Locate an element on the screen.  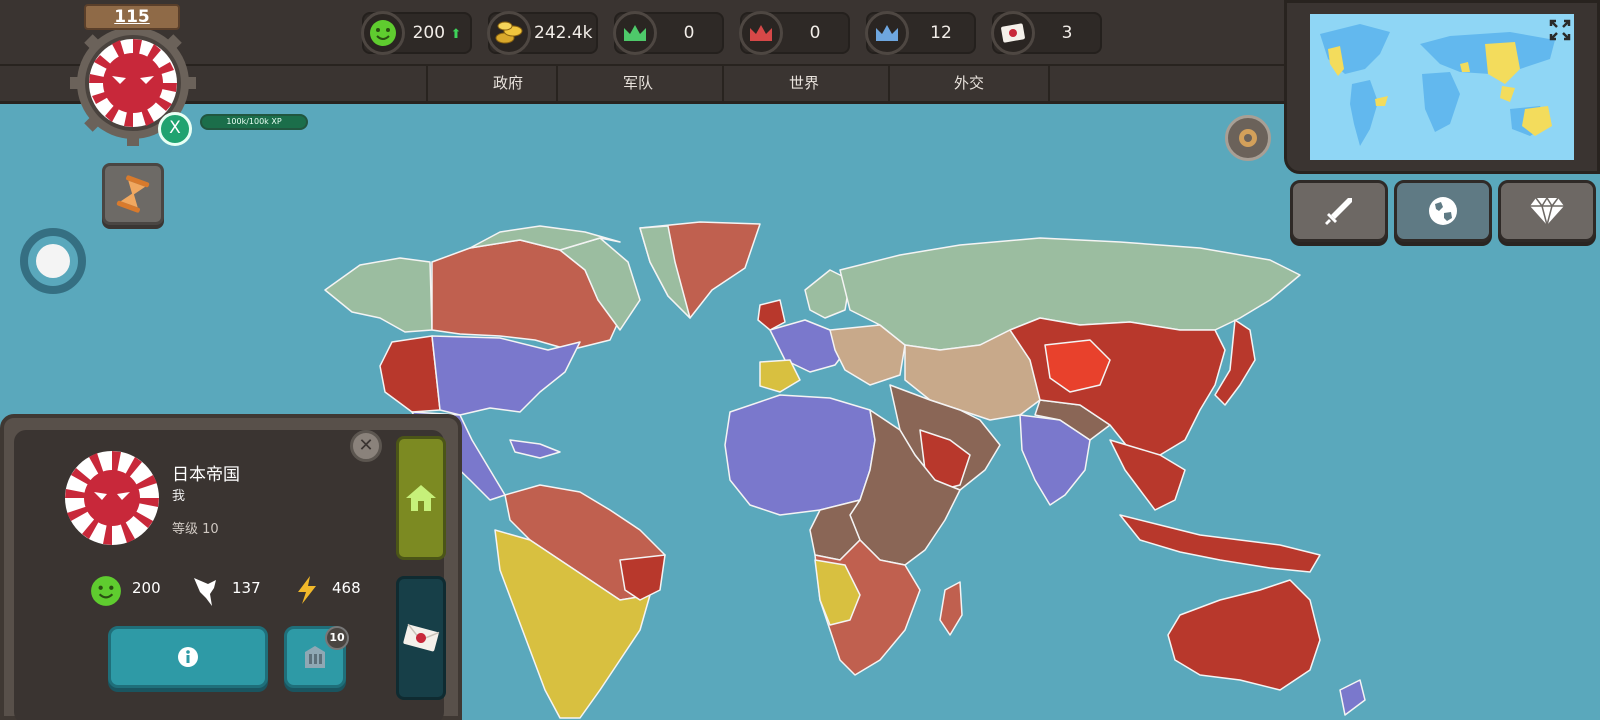
red-crown-value: 0 is located at coordinates (815, 33).